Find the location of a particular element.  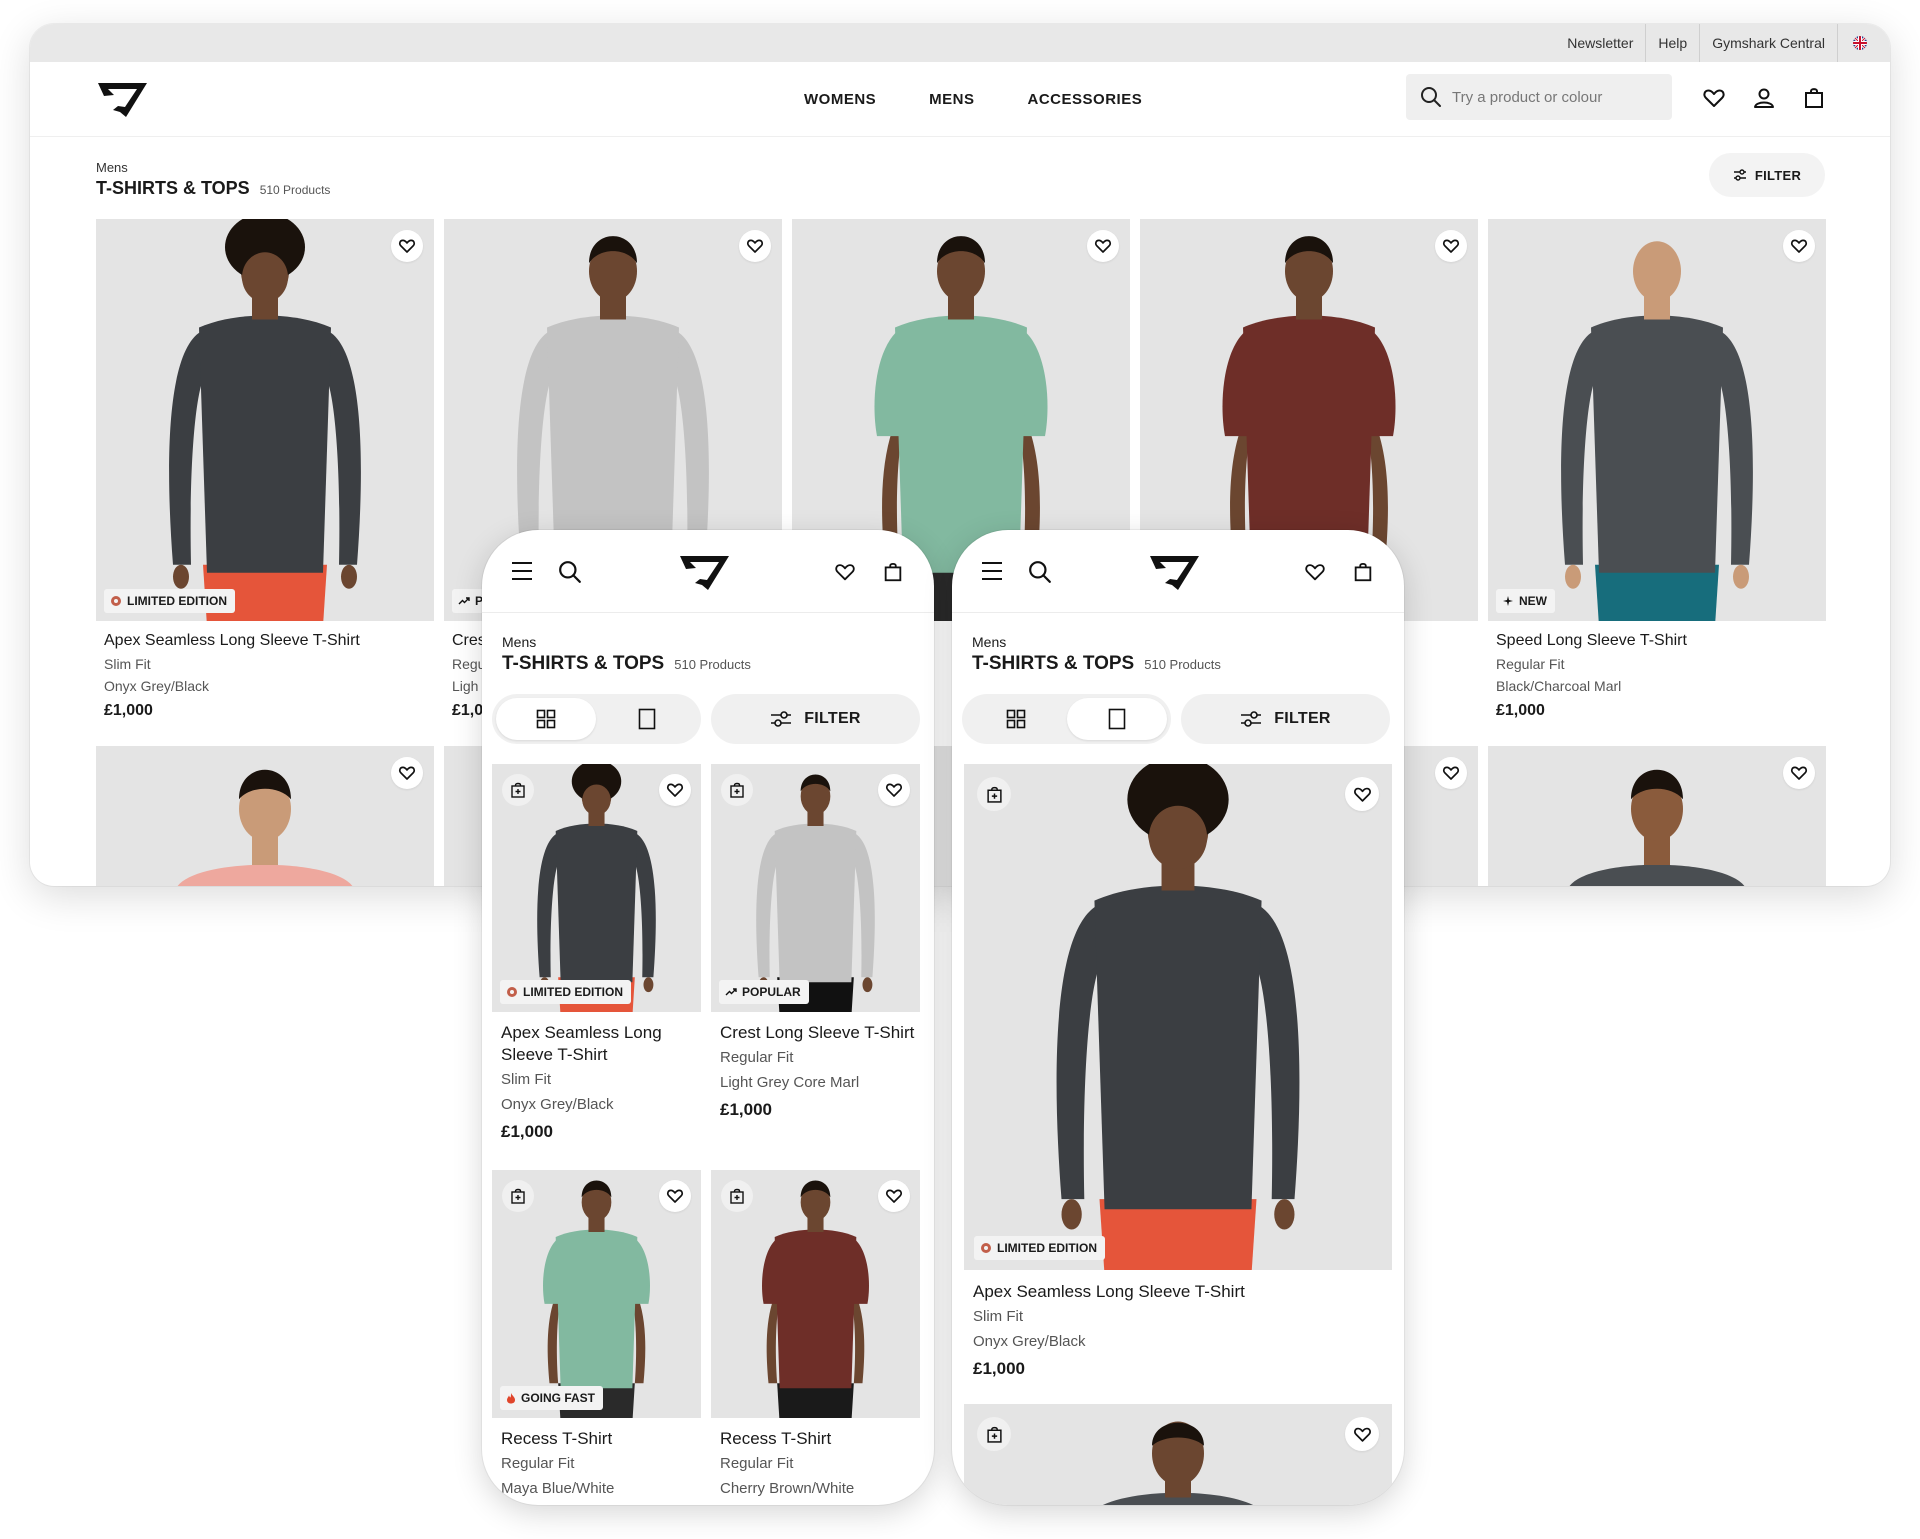

single-column-icon is located at coordinates (647, 719).